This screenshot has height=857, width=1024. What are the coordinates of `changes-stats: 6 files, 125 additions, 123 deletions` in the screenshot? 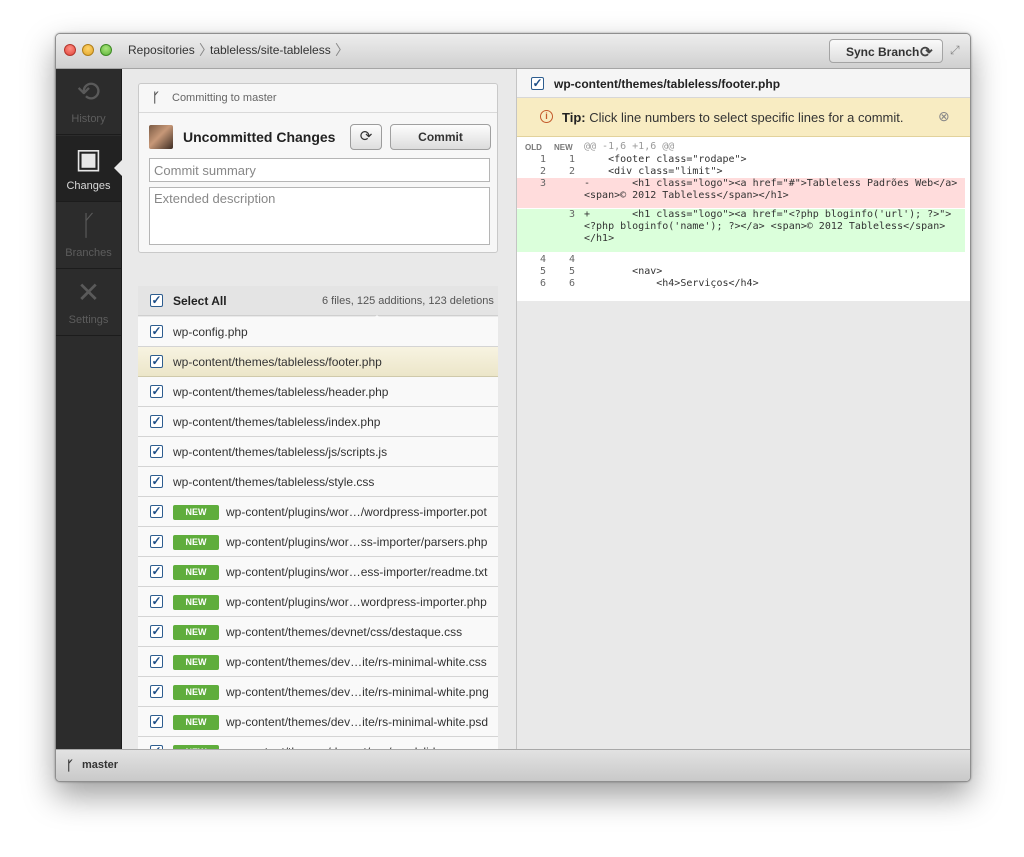 It's located at (408, 301).